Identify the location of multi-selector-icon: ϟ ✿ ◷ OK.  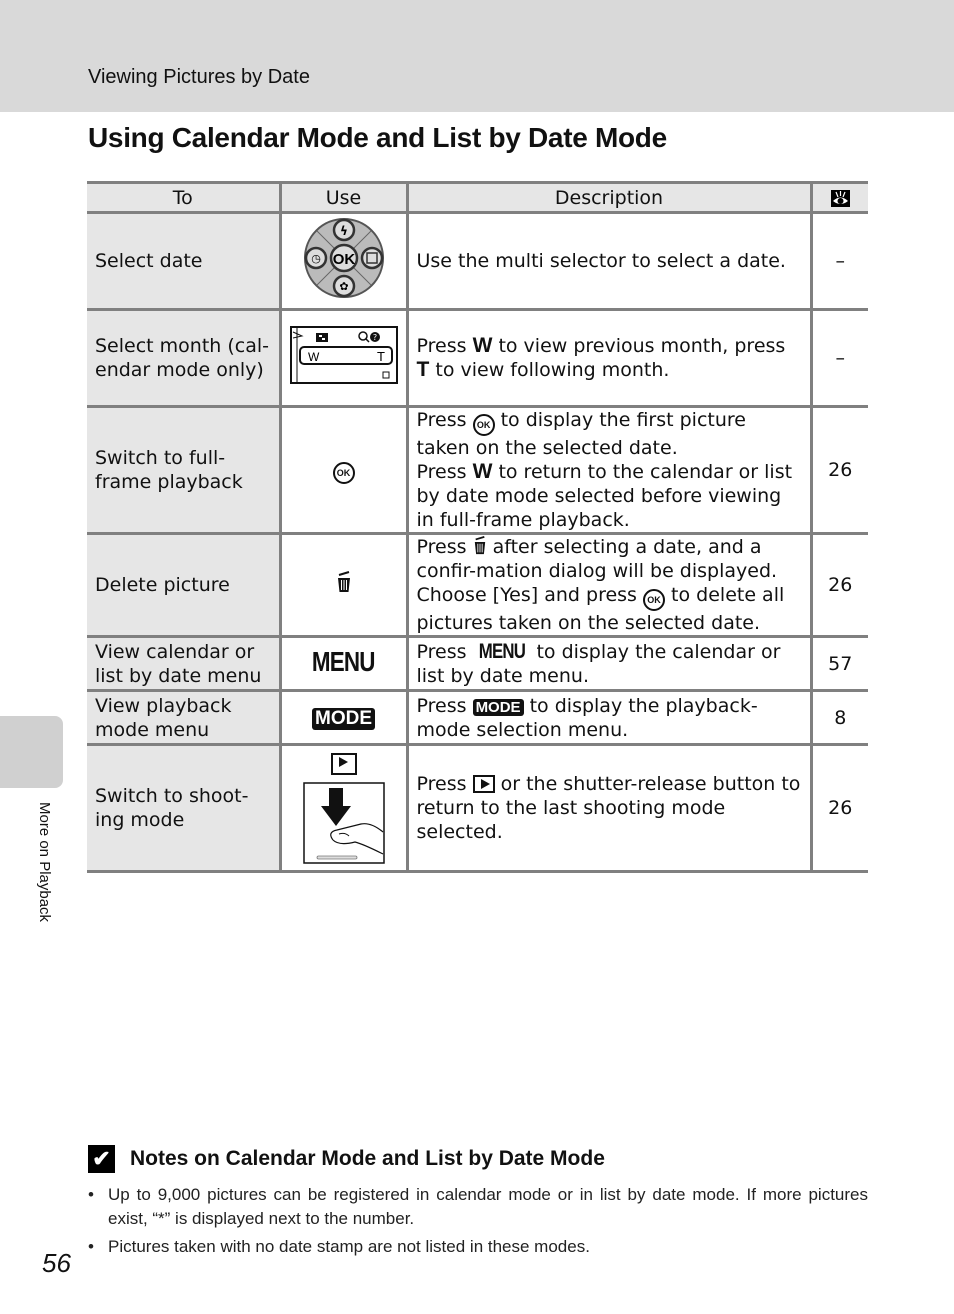
(343, 258).